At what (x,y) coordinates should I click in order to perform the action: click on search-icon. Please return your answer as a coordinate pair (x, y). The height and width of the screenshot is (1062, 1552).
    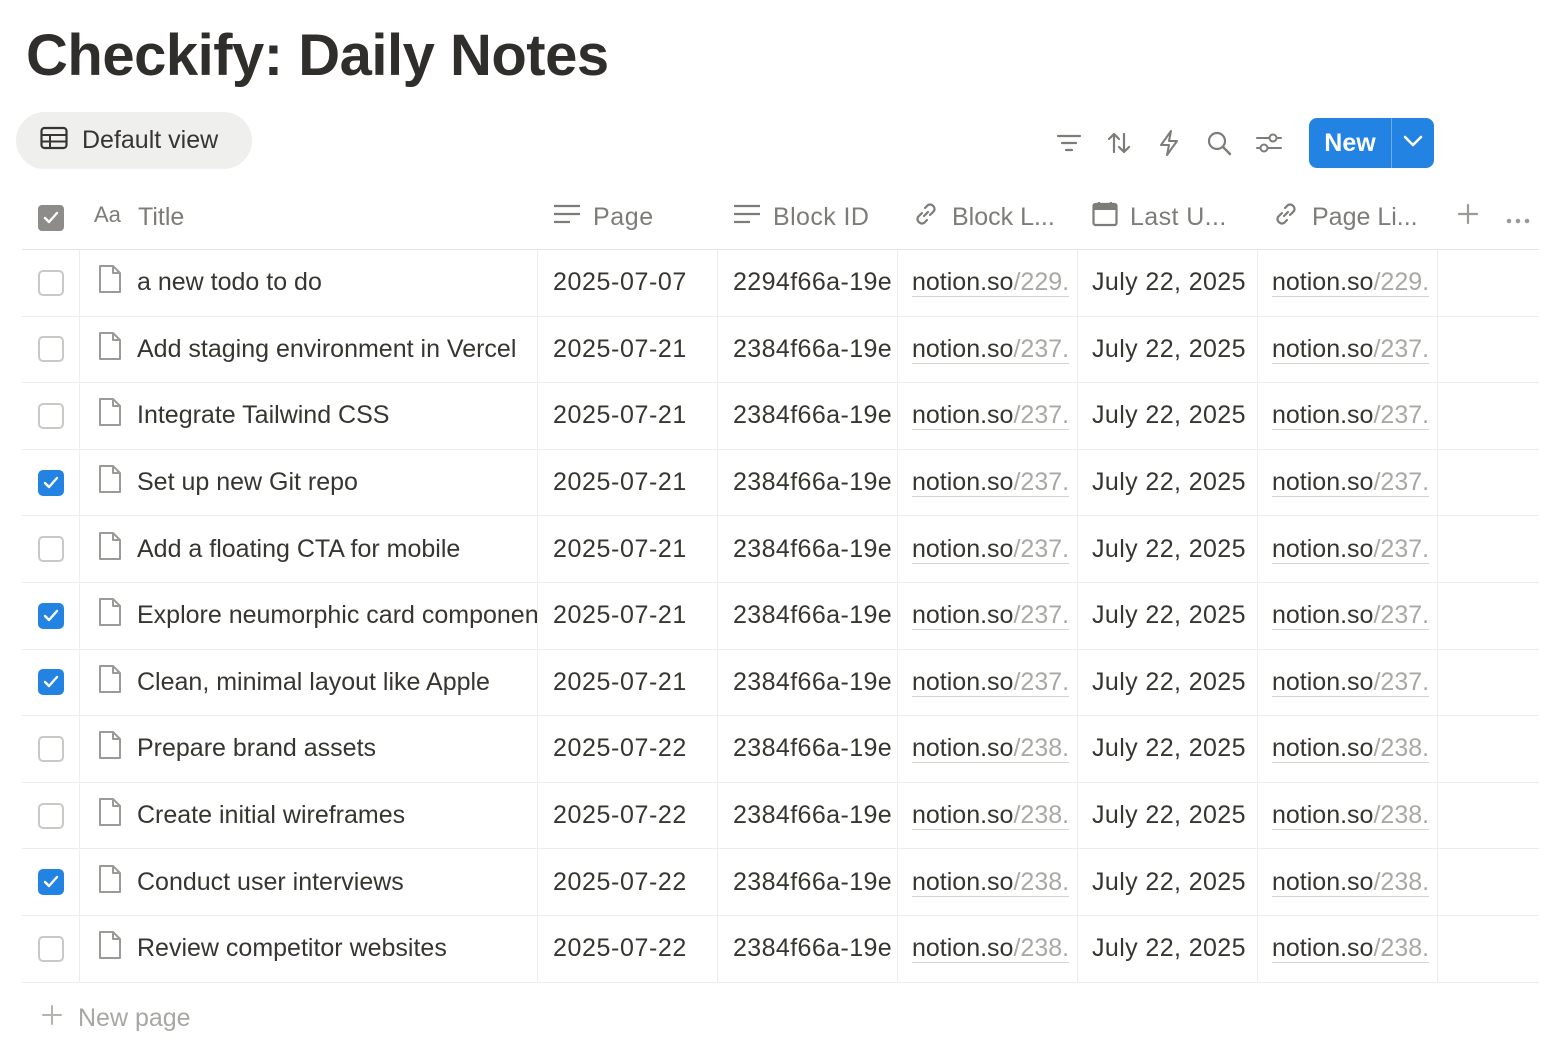
    Looking at the image, I should click on (1219, 143).